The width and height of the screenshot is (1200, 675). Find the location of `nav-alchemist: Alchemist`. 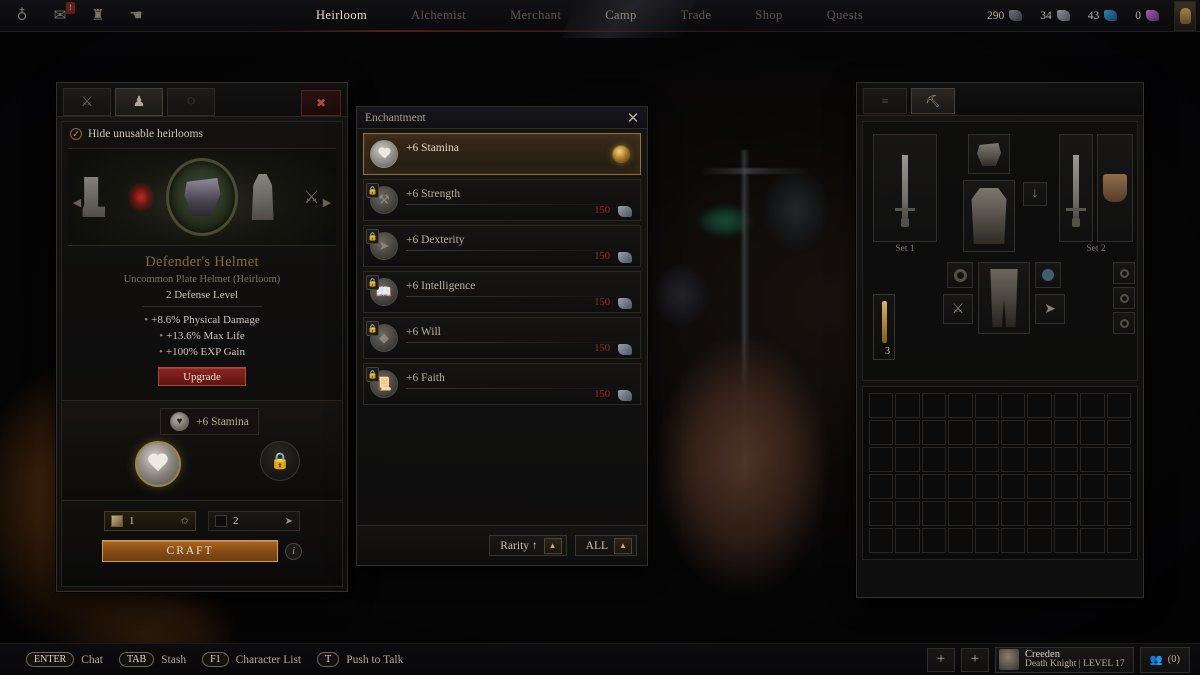

nav-alchemist: Alchemist is located at coordinates (438, 15).